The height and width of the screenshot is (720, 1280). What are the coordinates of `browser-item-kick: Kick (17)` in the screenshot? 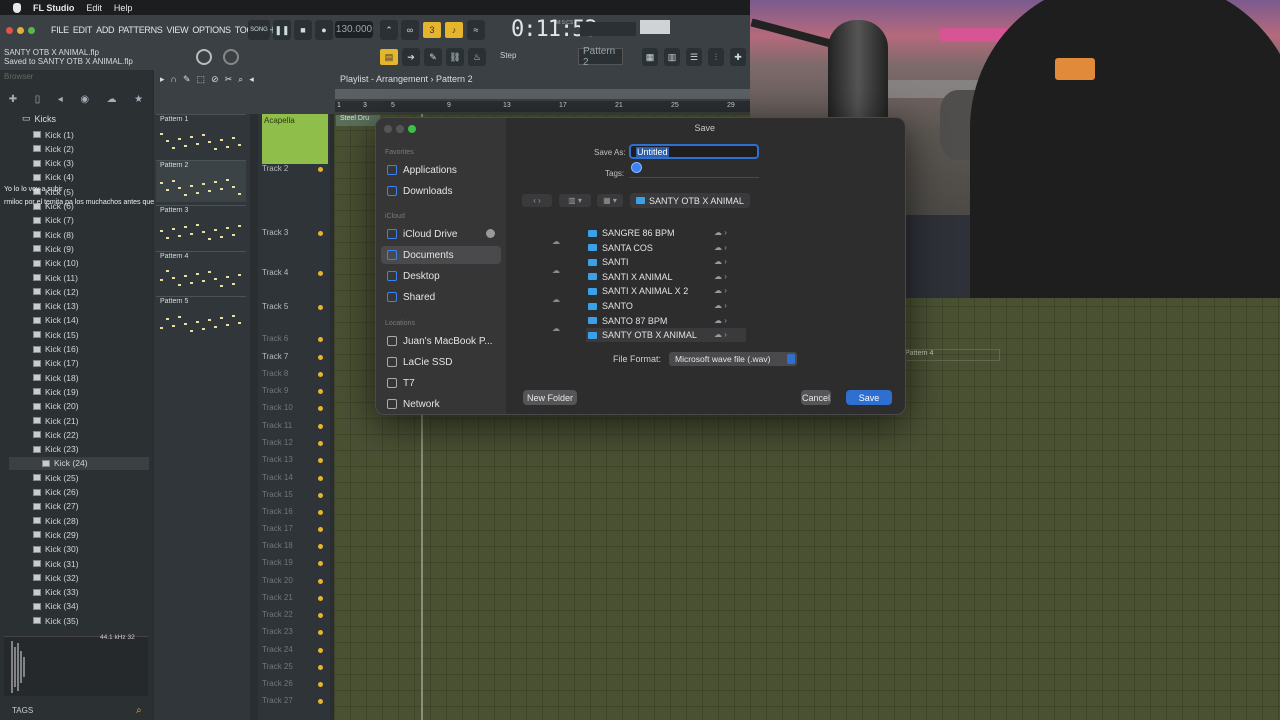 It's located at (56, 363).